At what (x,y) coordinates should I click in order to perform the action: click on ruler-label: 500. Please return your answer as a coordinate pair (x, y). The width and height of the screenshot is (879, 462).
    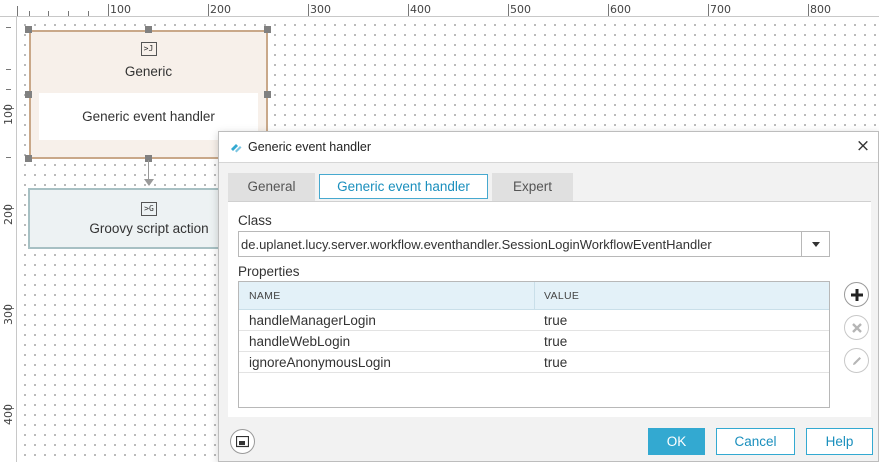
    Looking at the image, I should click on (520, 9).